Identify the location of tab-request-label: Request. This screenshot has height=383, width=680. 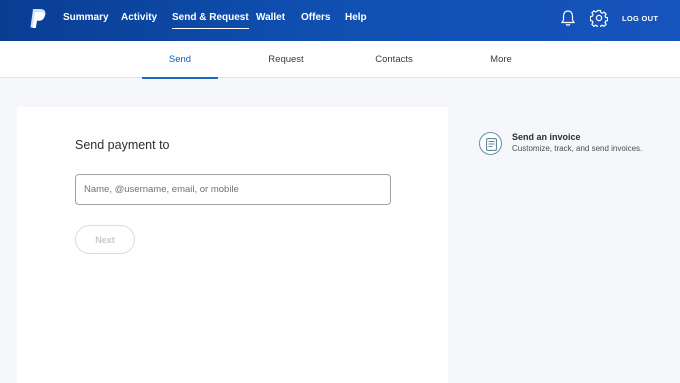
(286, 59).